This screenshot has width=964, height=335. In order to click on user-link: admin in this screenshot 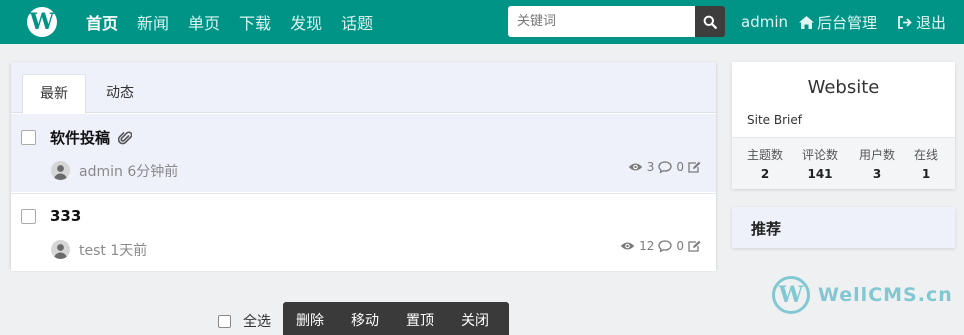, I will do `click(764, 22)`.